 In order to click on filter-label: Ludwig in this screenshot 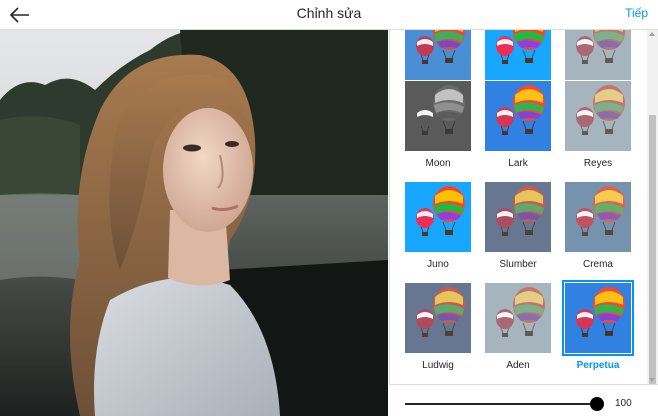, I will do `click(438, 365)`.